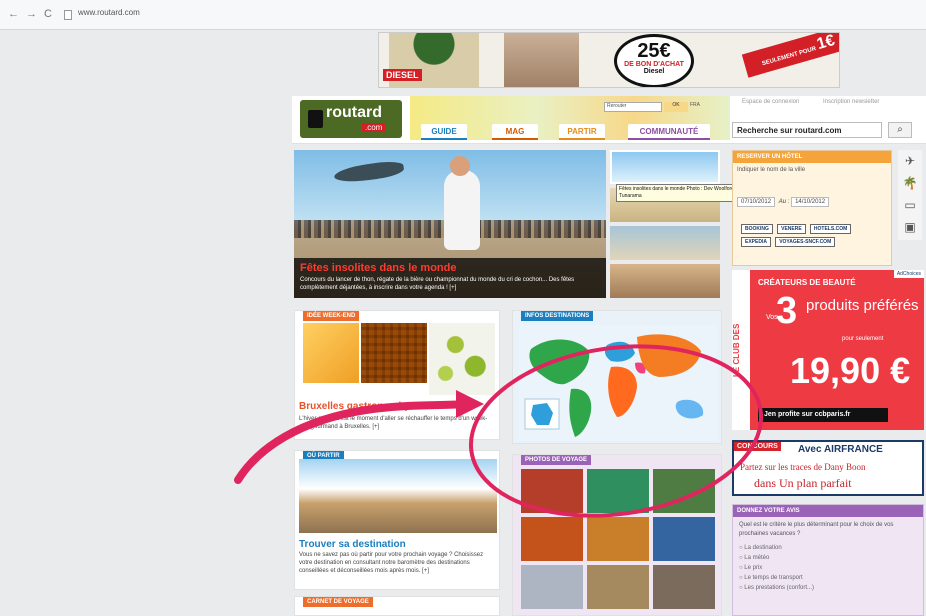 This screenshot has height=616, width=926. What do you see at coordinates (359, 406) in the screenshot?
I see `weekend-title: Bruxelles gastronomique` at bounding box center [359, 406].